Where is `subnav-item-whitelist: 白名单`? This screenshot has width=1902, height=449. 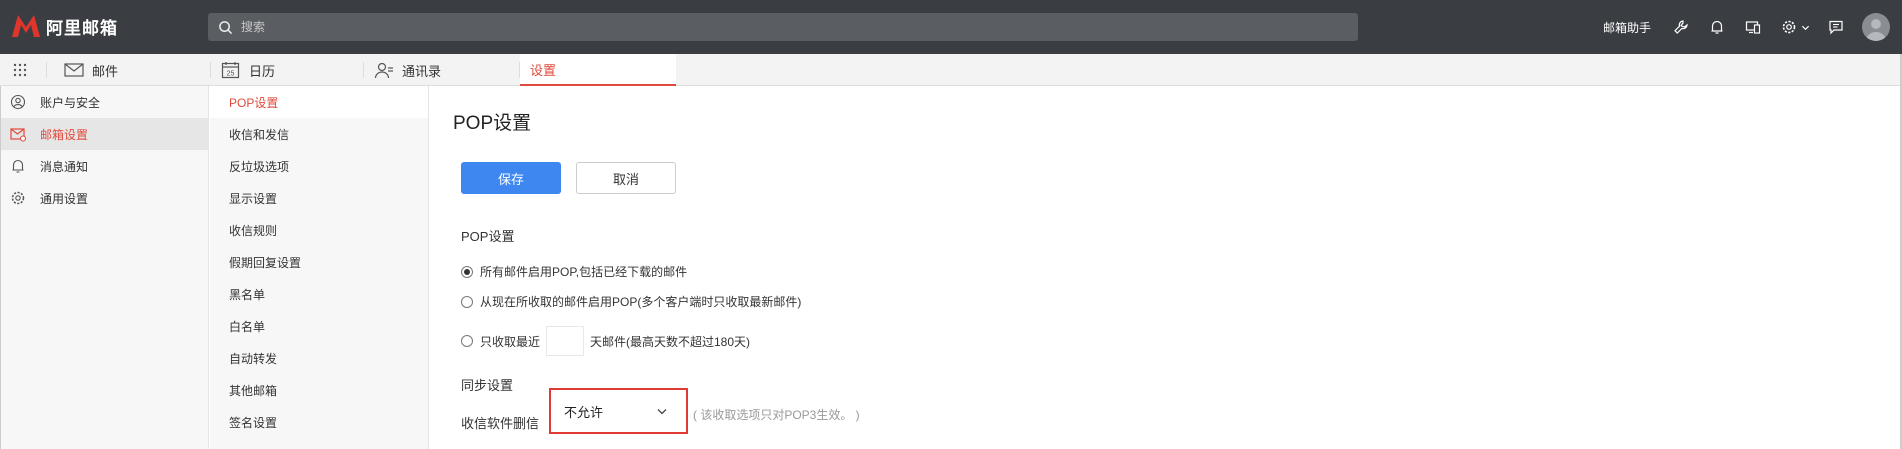
subnav-item-whitelist: 白名单 is located at coordinates (319, 326).